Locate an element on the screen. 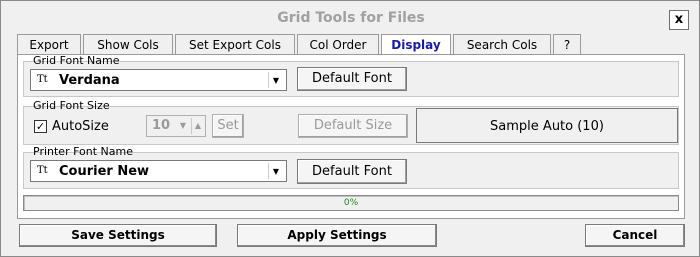  window-title: Grid Tools for Files is located at coordinates (351, 18).